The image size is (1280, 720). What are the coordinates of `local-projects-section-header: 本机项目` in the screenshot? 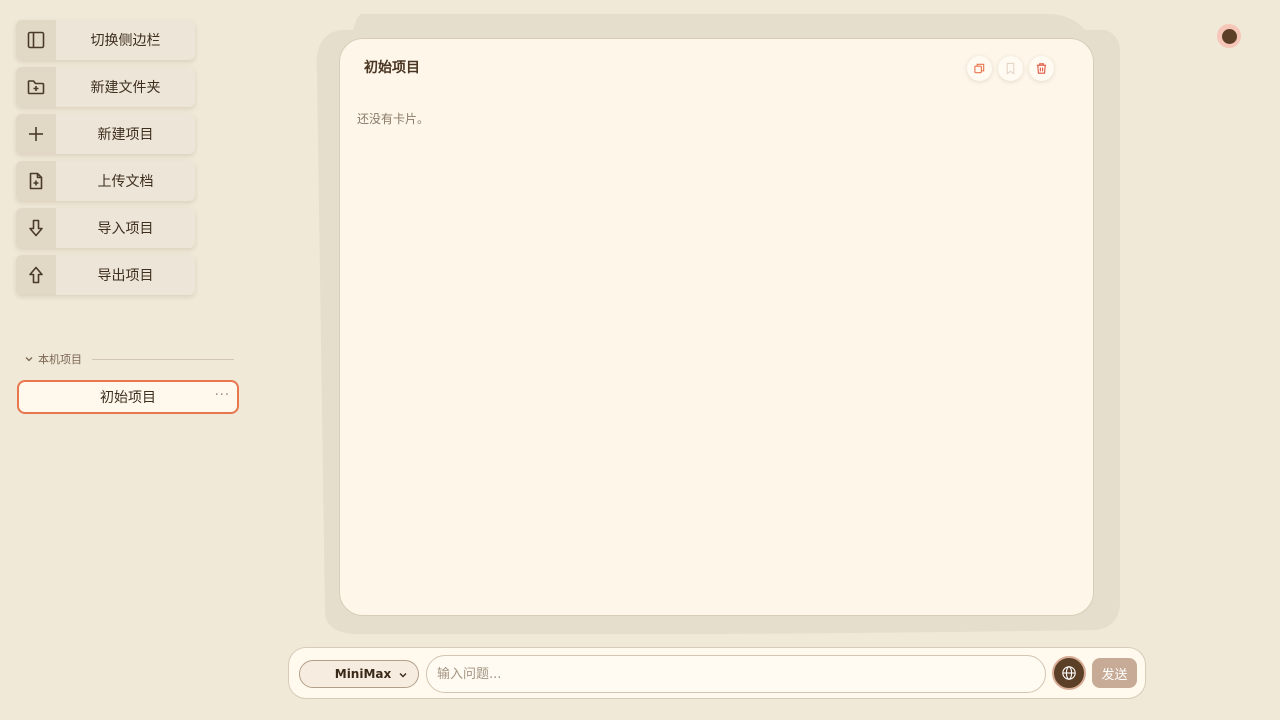 It's located at (129, 359).